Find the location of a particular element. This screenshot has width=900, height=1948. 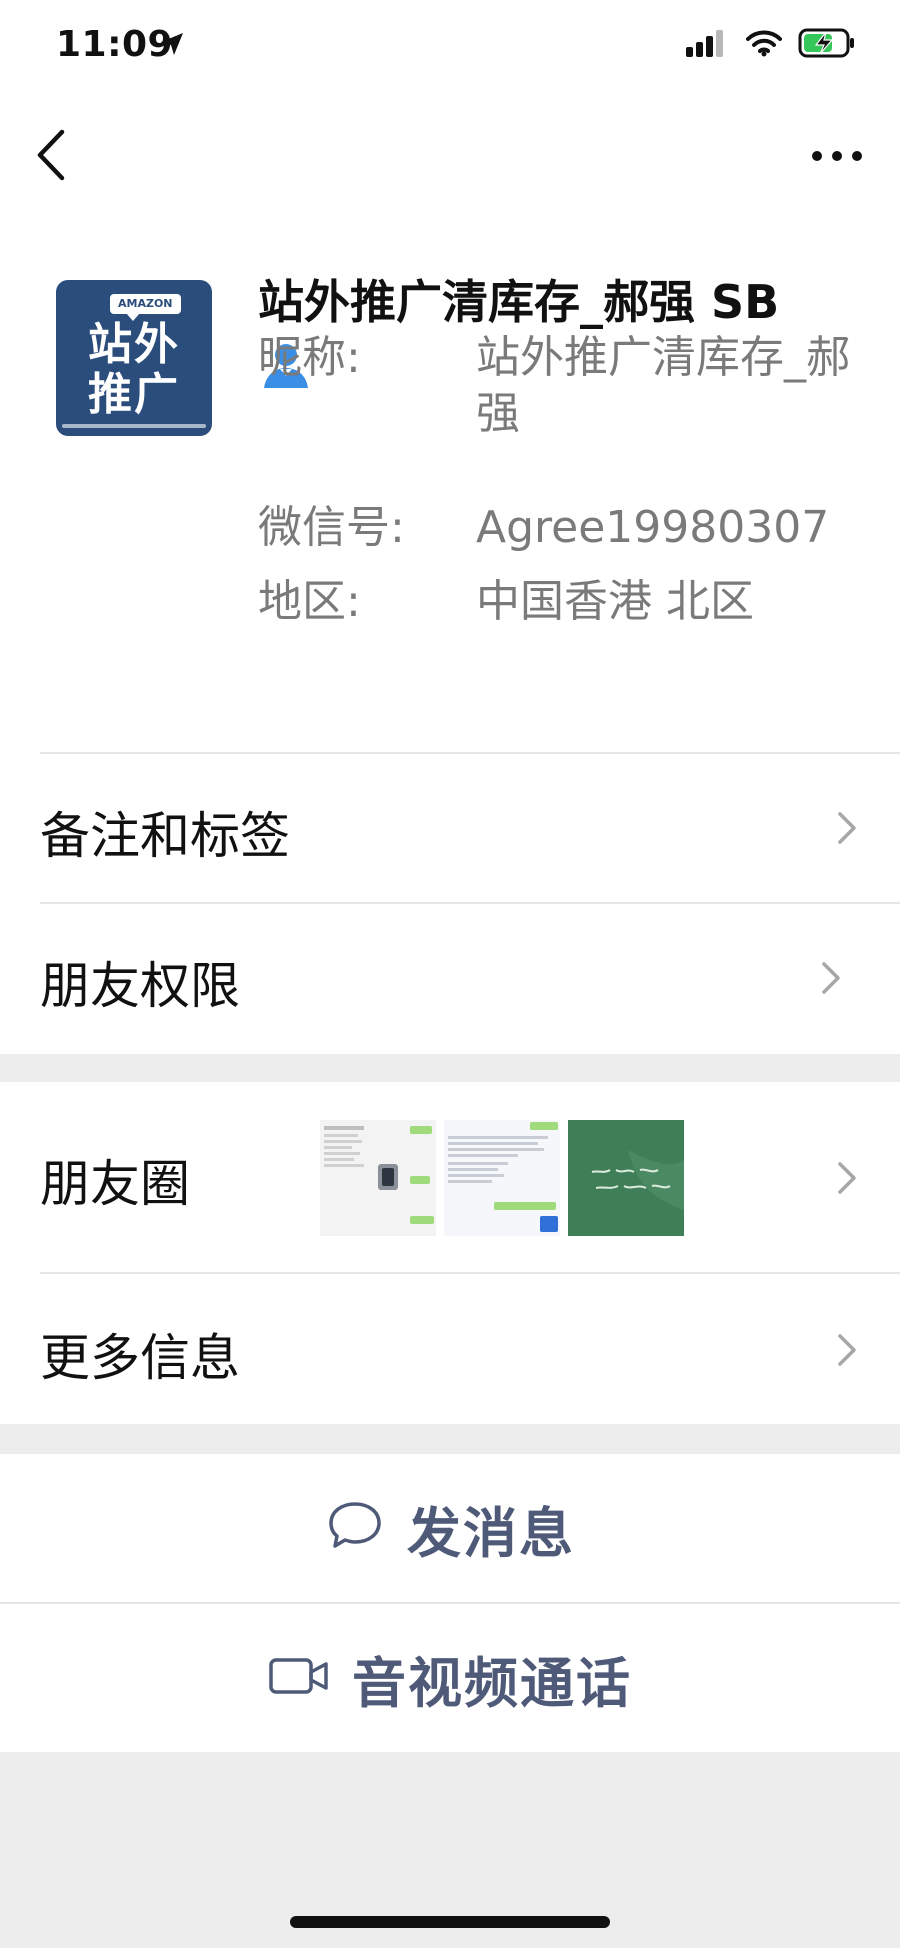

friend-permissions-label: 朋友权限 is located at coordinates (140, 986).